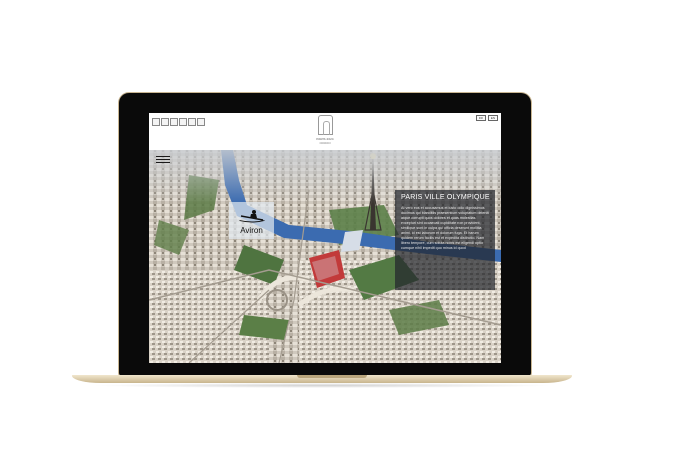 The image size is (676, 465). What do you see at coordinates (251, 216) in the screenshot?
I see `rowing-icon` at bounding box center [251, 216].